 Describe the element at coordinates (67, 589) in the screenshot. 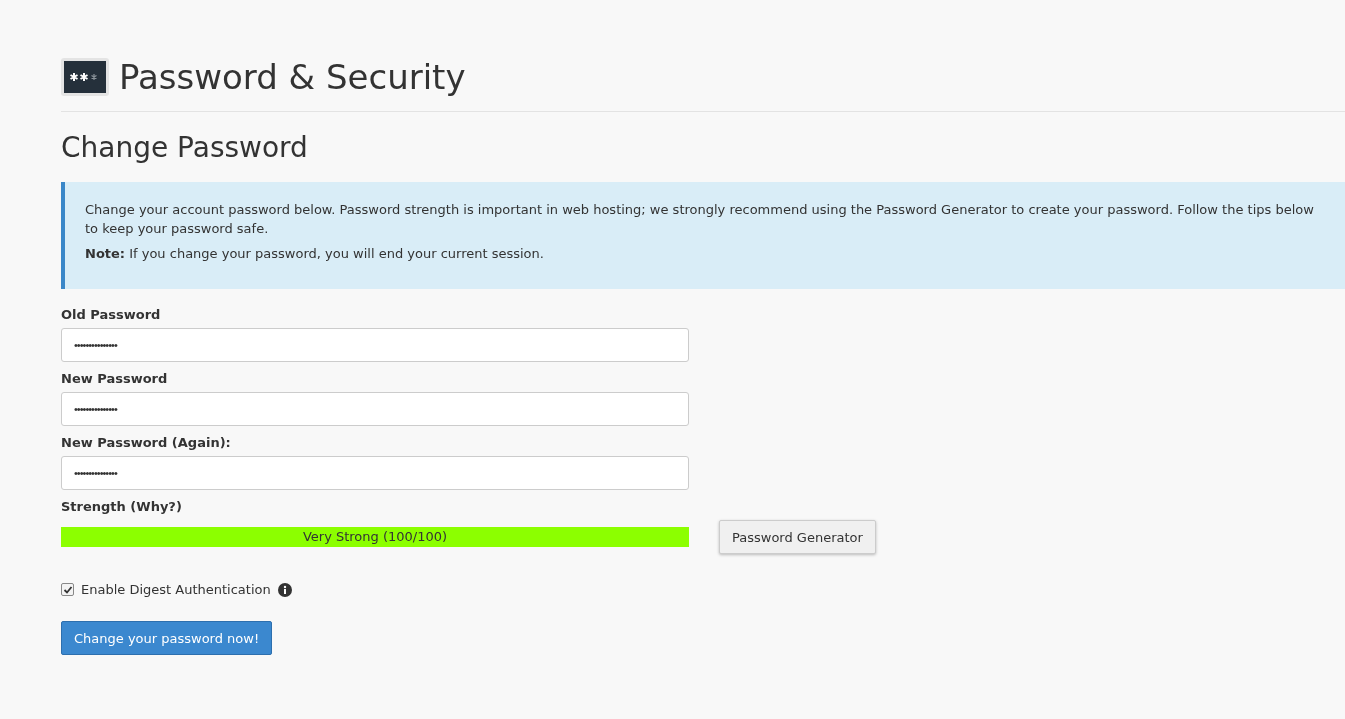

I see `digest-checkbox` at that location.